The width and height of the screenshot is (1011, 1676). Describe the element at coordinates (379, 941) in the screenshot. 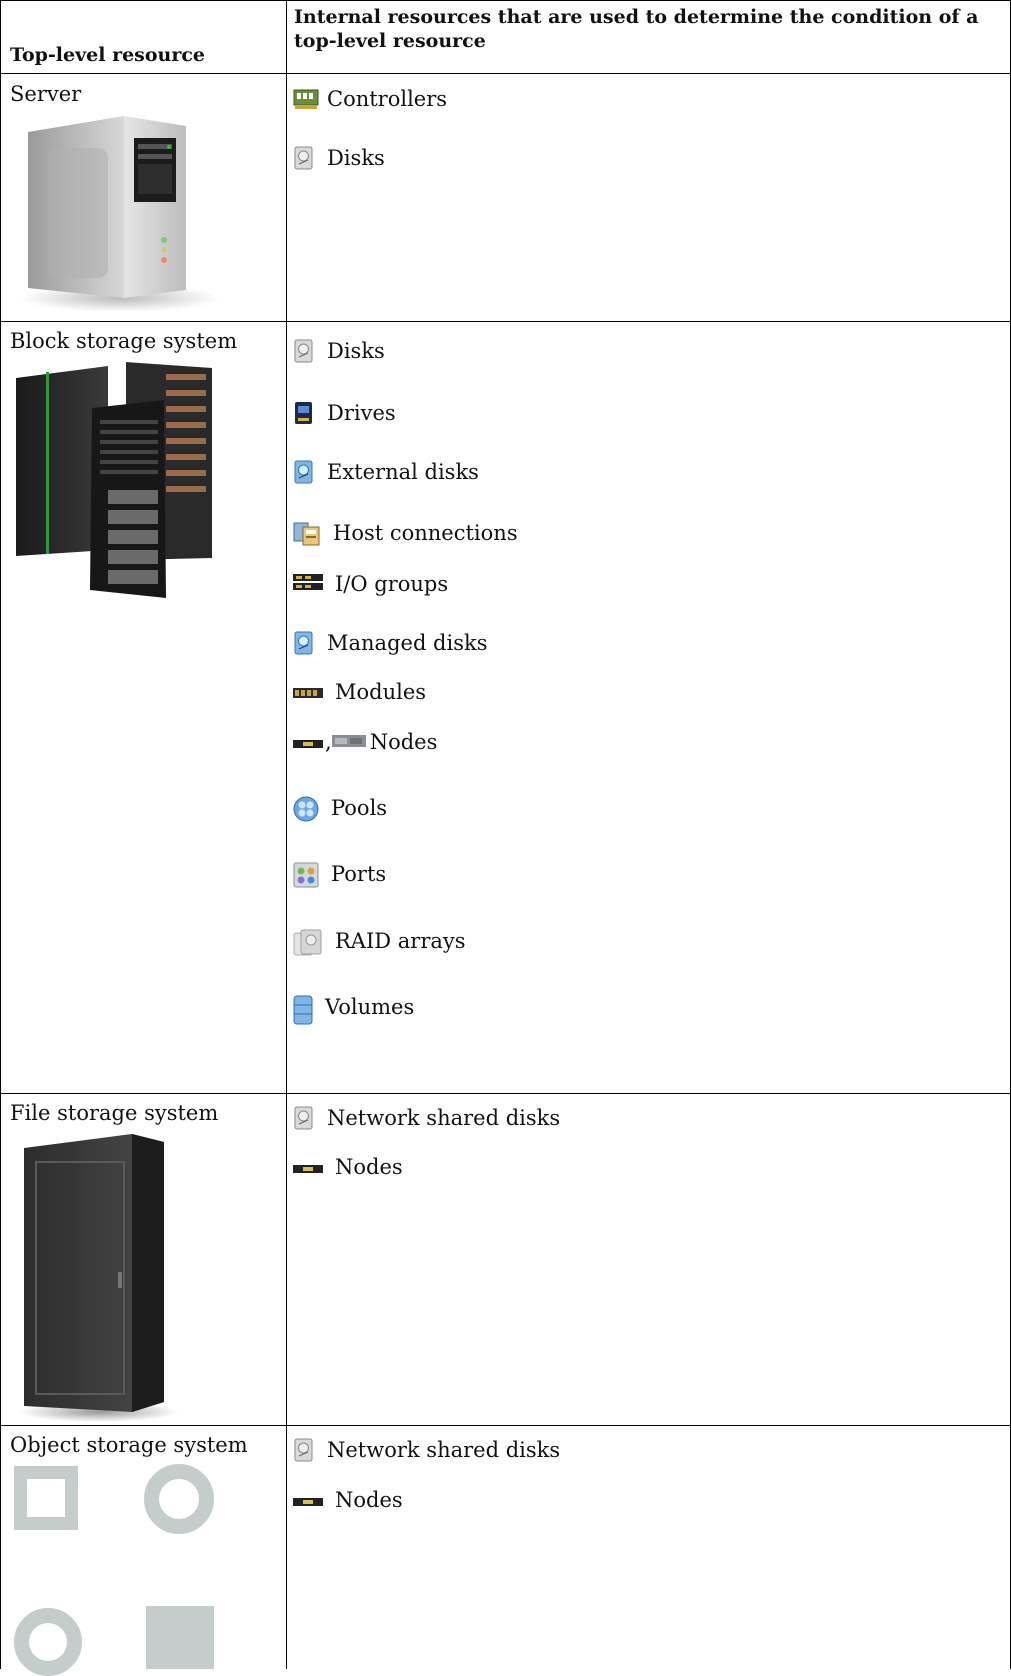

I see `list-item: RAID arrays` at that location.